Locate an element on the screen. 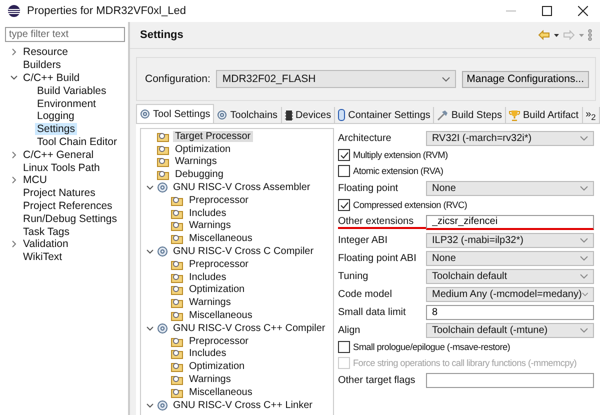 The width and height of the screenshot is (600, 415). page-title: Settings is located at coordinates (162, 35).